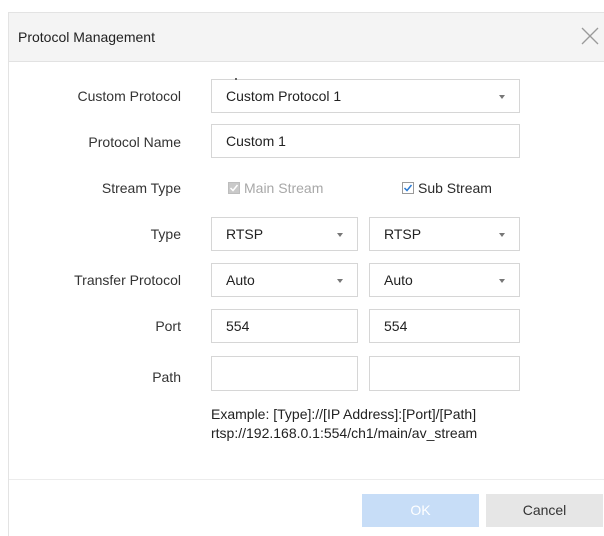 This screenshot has width=604, height=536. I want to click on protocol-name-value: Custom 1, so click(256, 141).